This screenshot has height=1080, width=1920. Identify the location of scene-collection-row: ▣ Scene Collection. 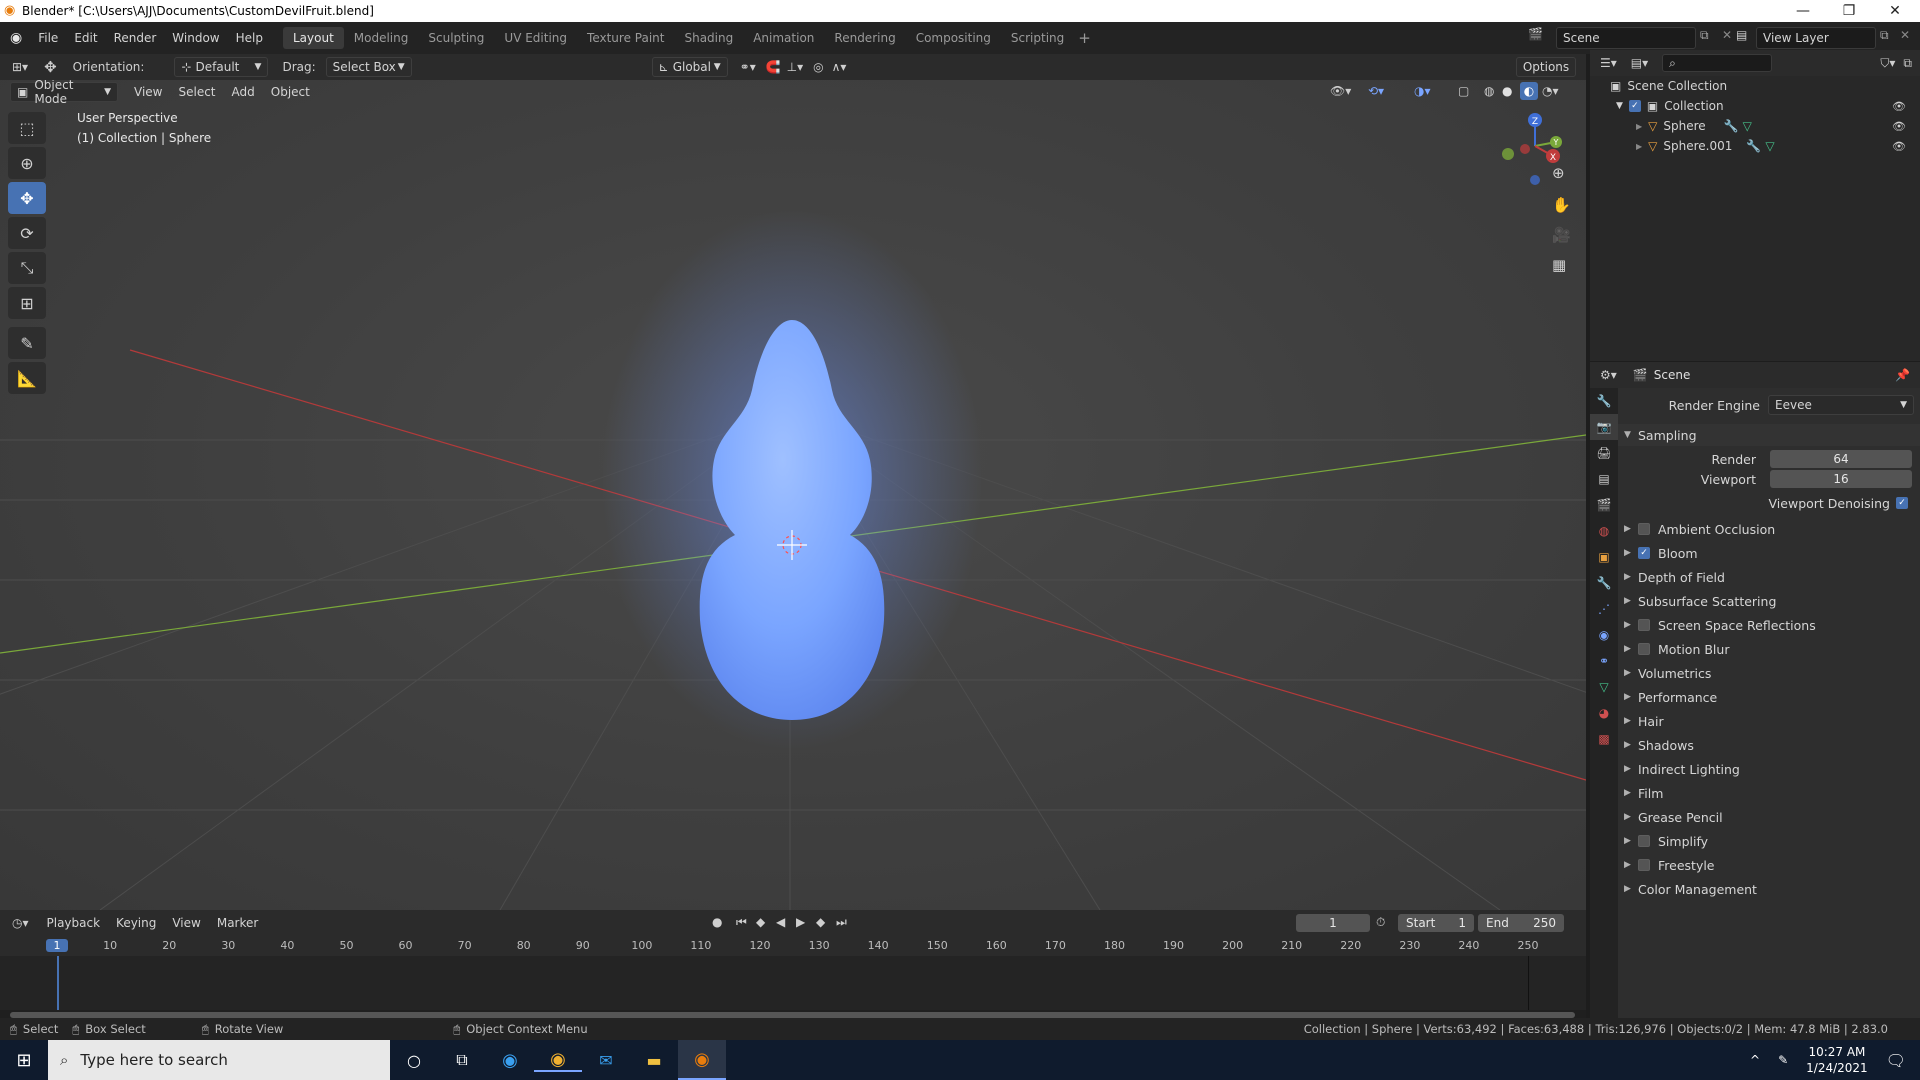
(1668, 86).